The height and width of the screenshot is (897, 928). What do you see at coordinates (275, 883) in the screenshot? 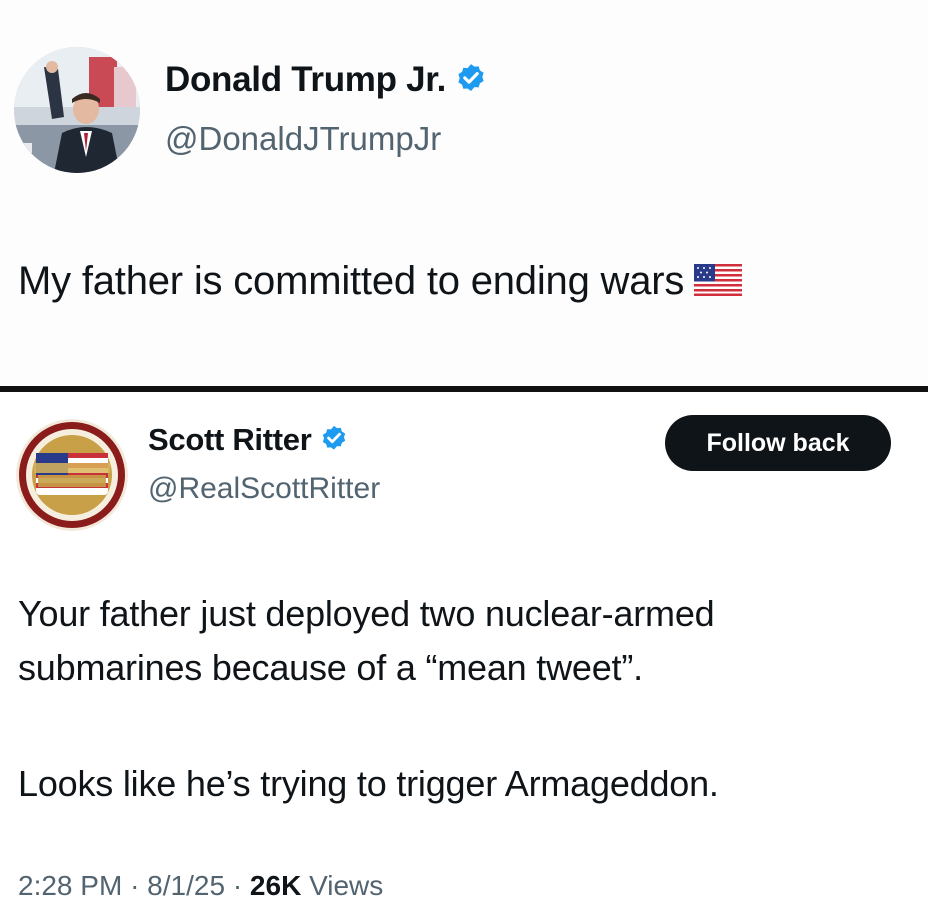
I see `views-count: 26K` at bounding box center [275, 883].